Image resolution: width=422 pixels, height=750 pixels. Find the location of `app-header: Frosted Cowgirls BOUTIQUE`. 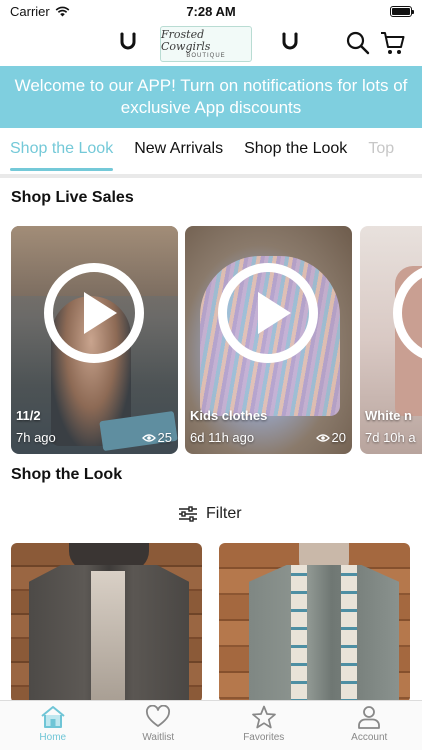

app-header: Frosted Cowgirls BOUTIQUE is located at coordinates (211, 44).